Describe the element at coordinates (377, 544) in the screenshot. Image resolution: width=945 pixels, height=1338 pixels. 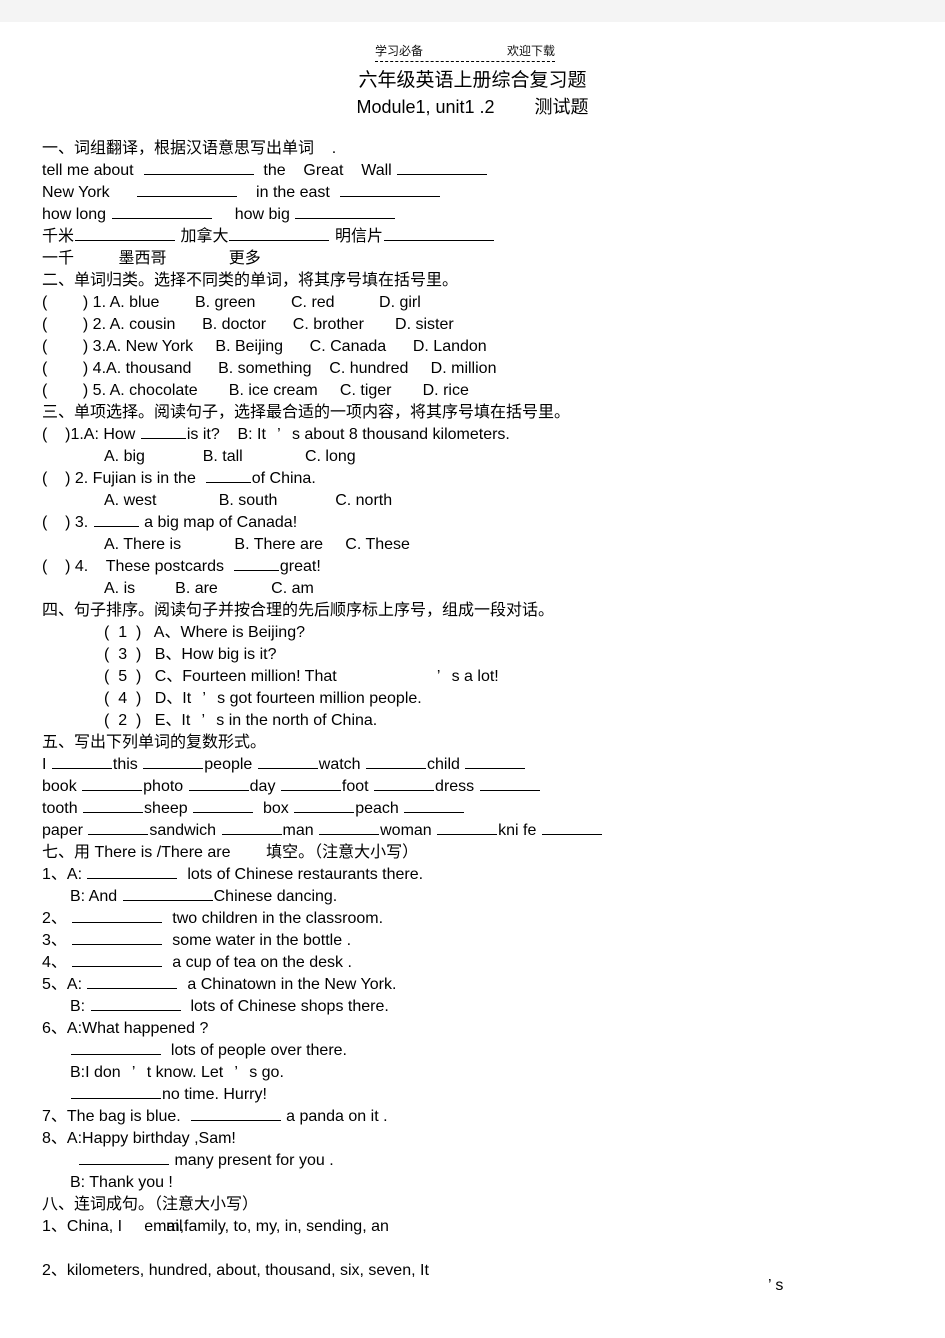
I see `s3-q3-opt-c: C. These` at that location.